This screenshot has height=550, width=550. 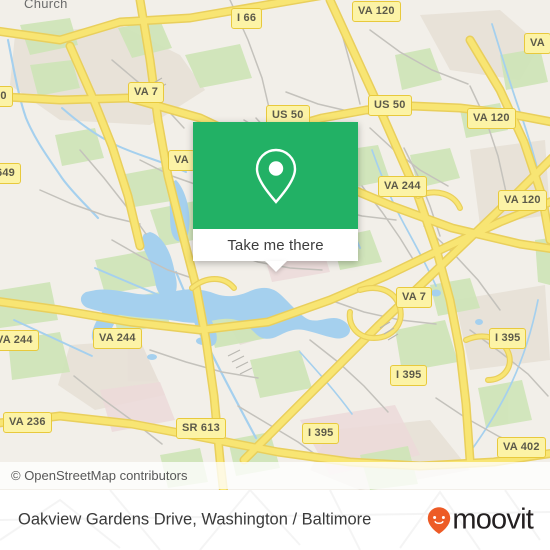 I want to click on take-me-there-label: Take me there, so click(x=275, y=245).